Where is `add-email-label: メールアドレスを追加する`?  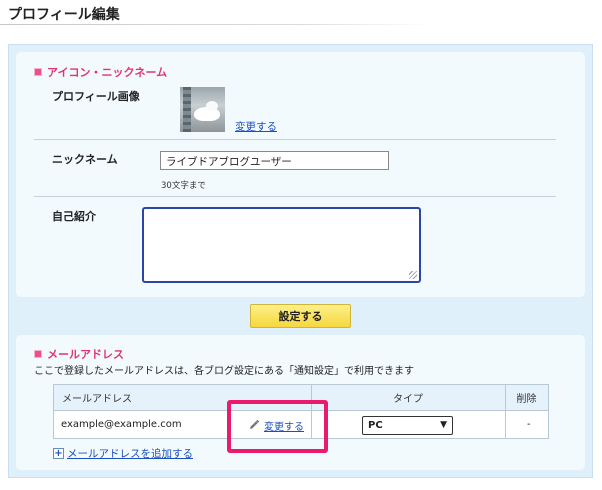
add-email-label: メールアドレスを追加する is located at coordinates (130, 453).